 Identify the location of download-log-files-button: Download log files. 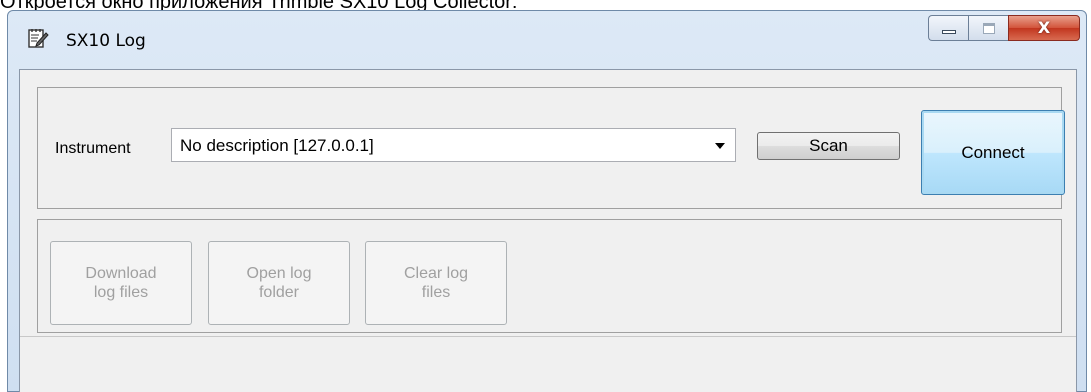
(121, 283).